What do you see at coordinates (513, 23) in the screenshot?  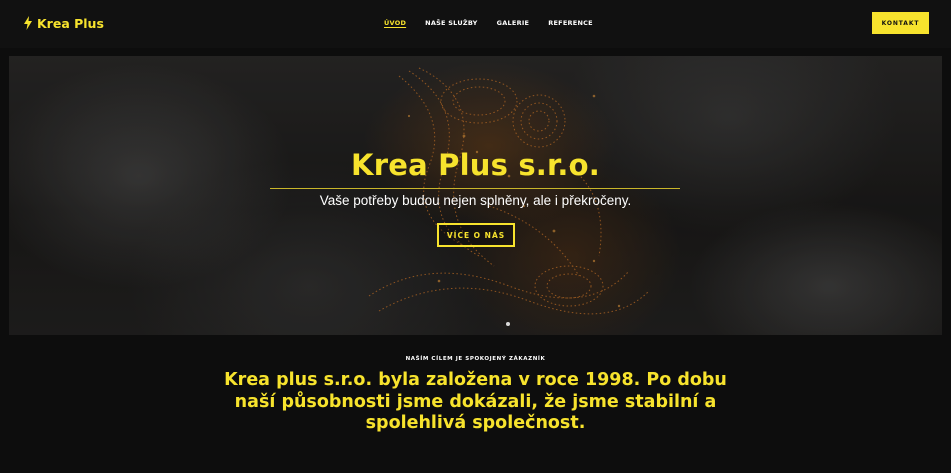 I see `nav-item-galerie: GALERIE` at bounding box center [513, 23].